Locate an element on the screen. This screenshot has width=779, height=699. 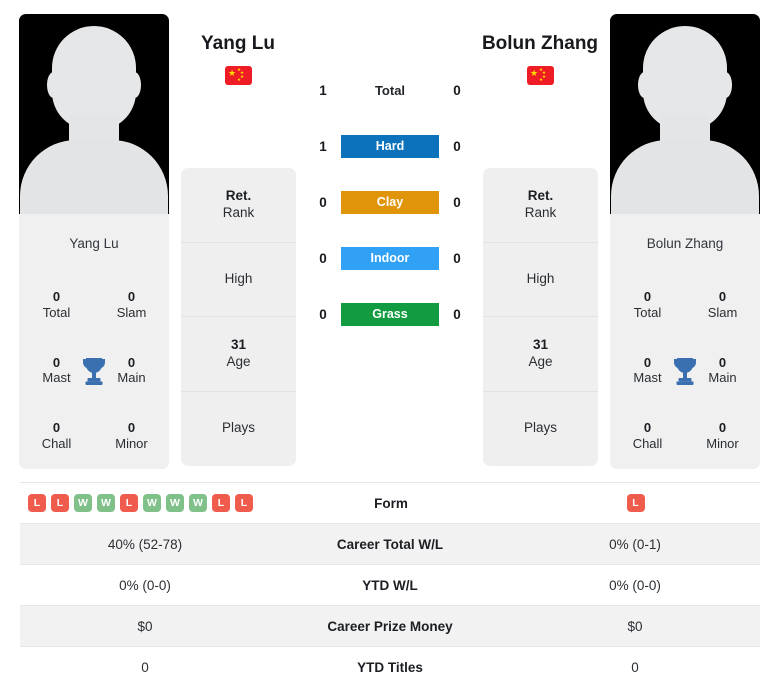
form-badges-left: LLWWLWWWLL is located at coordinates (140, 503).